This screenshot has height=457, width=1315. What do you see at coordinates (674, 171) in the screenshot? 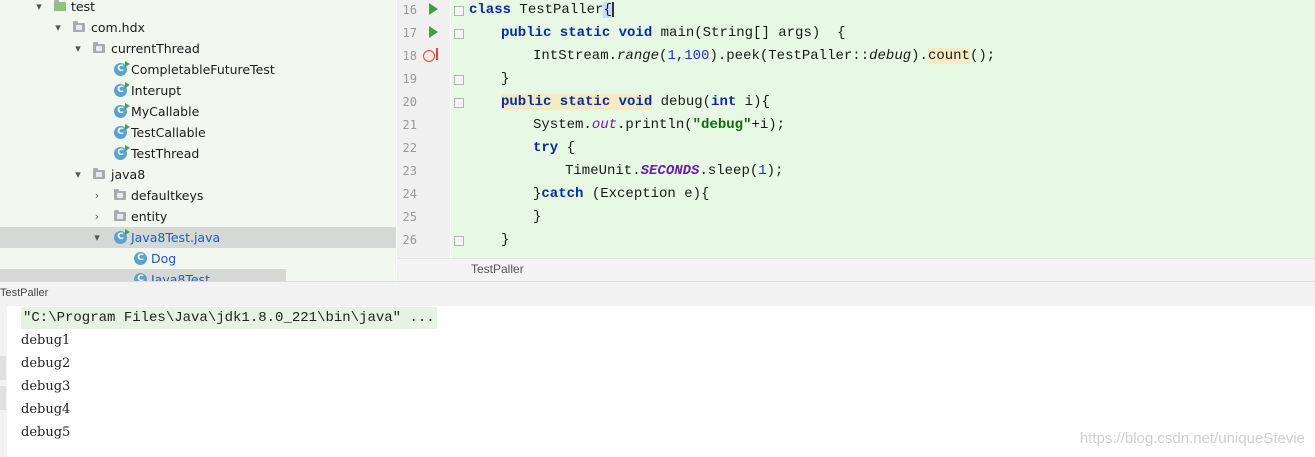
I see `code-line-23: TimeUnit.SECONDS.sleep(1);` at bounding box center [674, 171].